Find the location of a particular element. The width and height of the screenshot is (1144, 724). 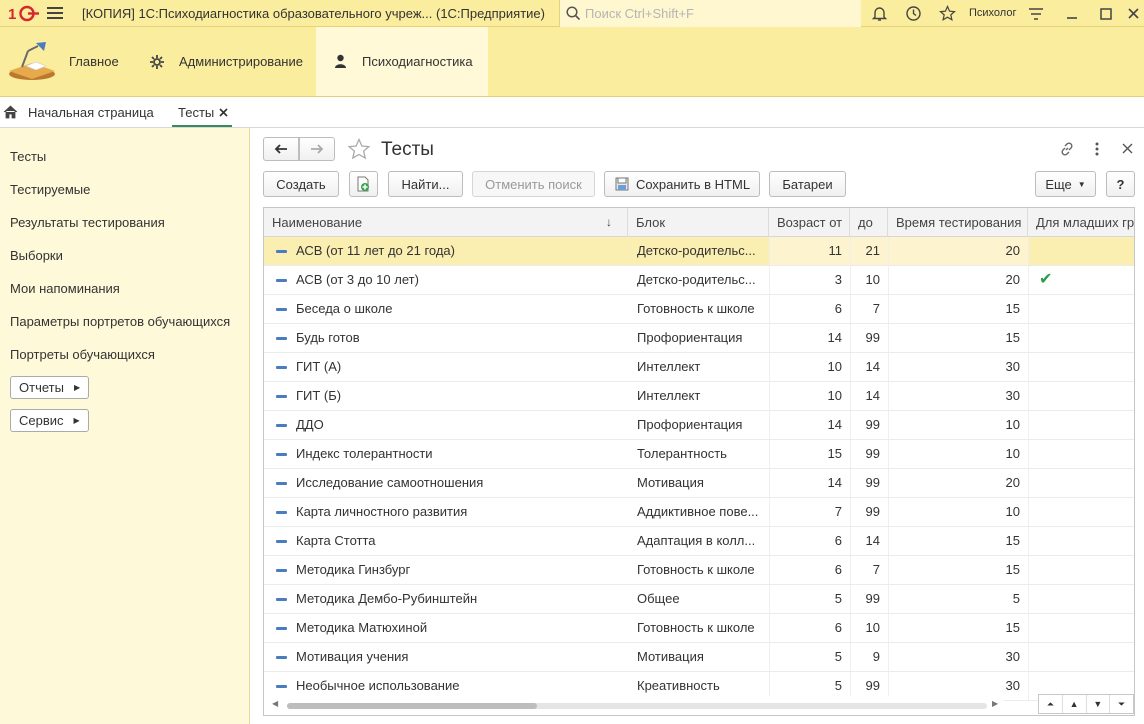

nav-group-service: Сервис ▶ is located at coordinates (49, 420).